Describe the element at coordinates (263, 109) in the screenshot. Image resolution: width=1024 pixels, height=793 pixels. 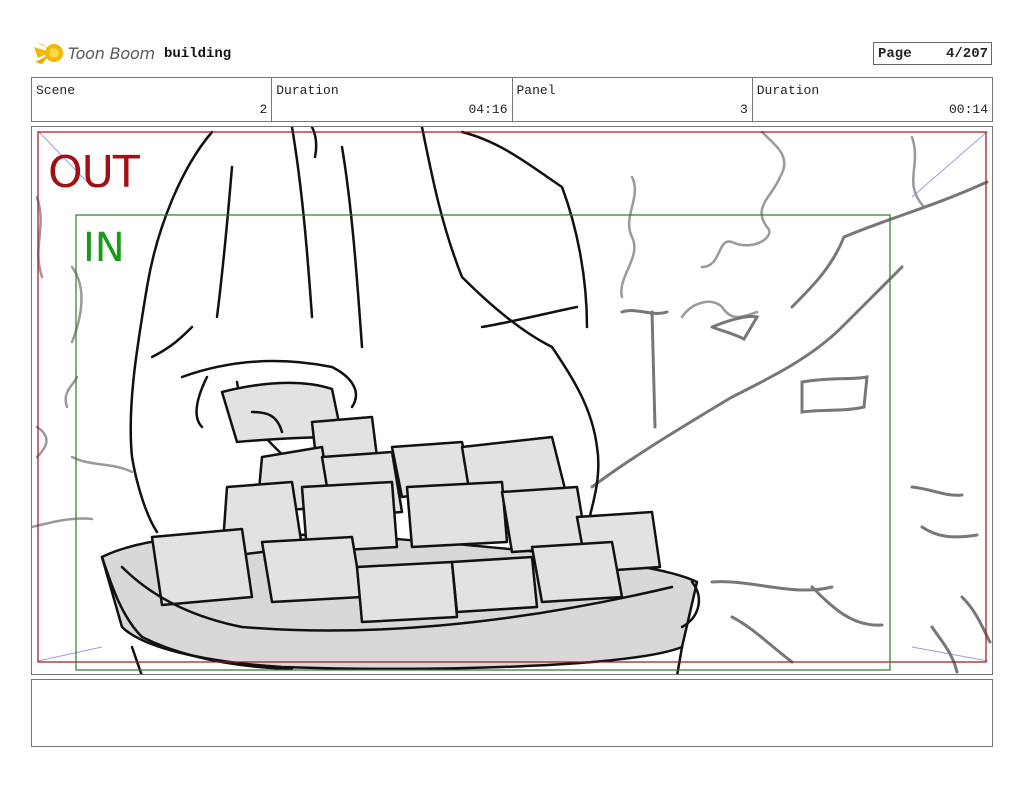
I see `scene-value: 2` at that location.